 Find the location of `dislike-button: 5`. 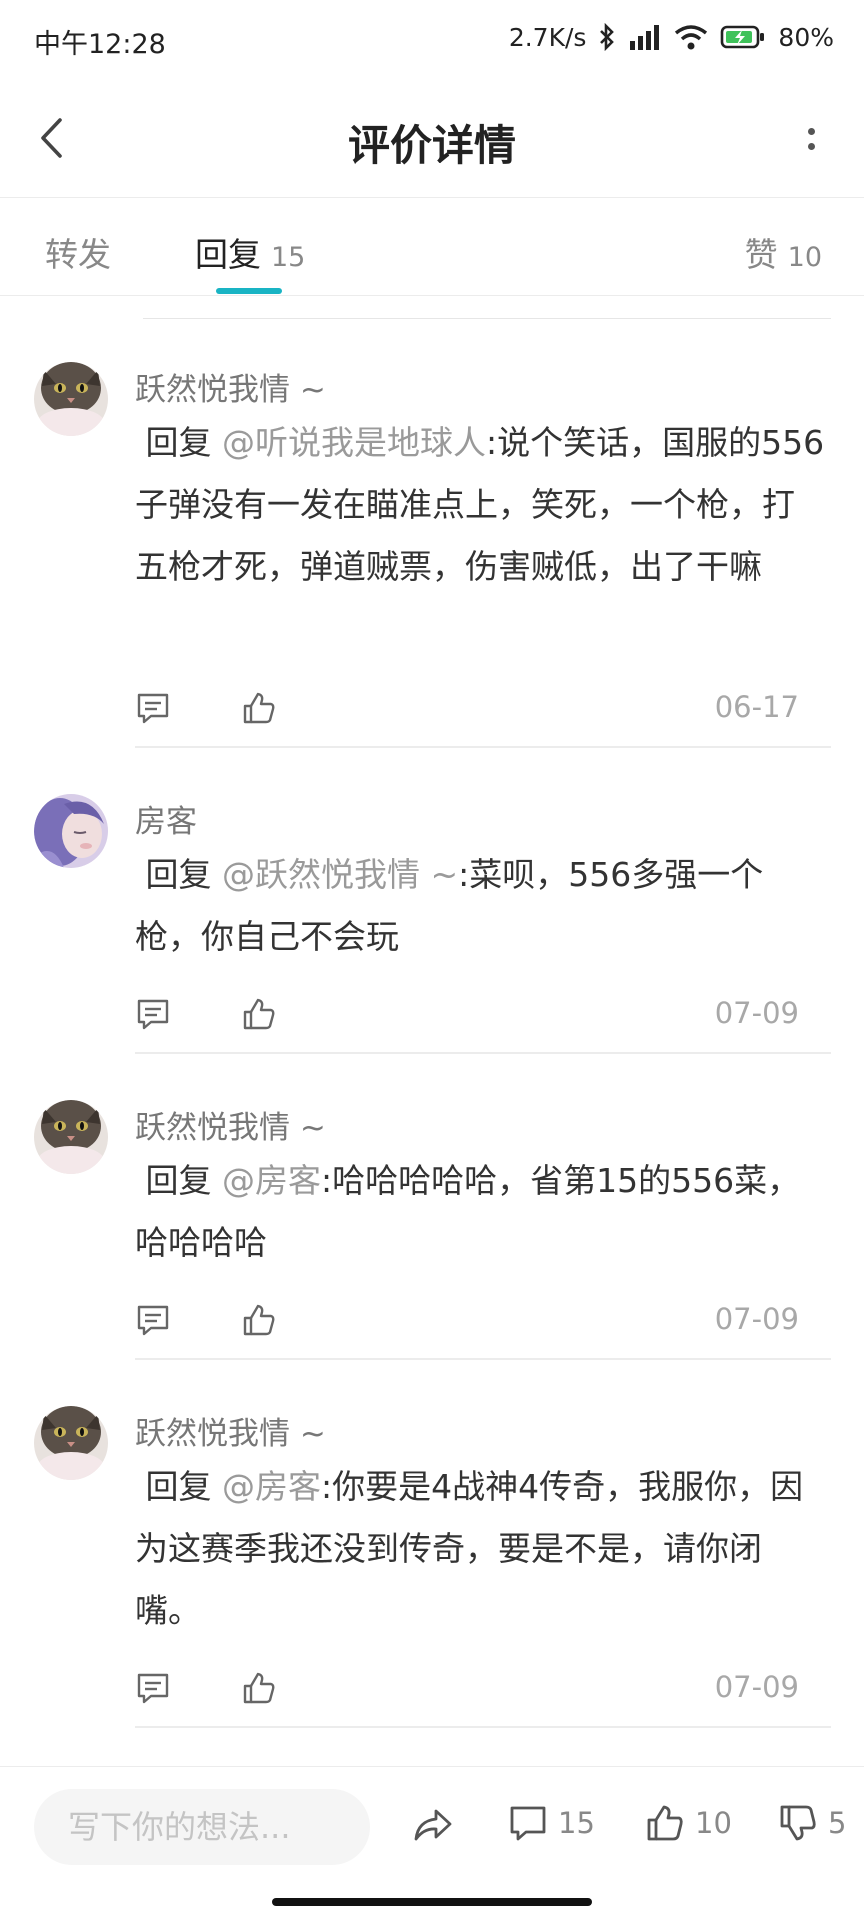

dislike-button: 5 is located at coordinates (812, 1823).